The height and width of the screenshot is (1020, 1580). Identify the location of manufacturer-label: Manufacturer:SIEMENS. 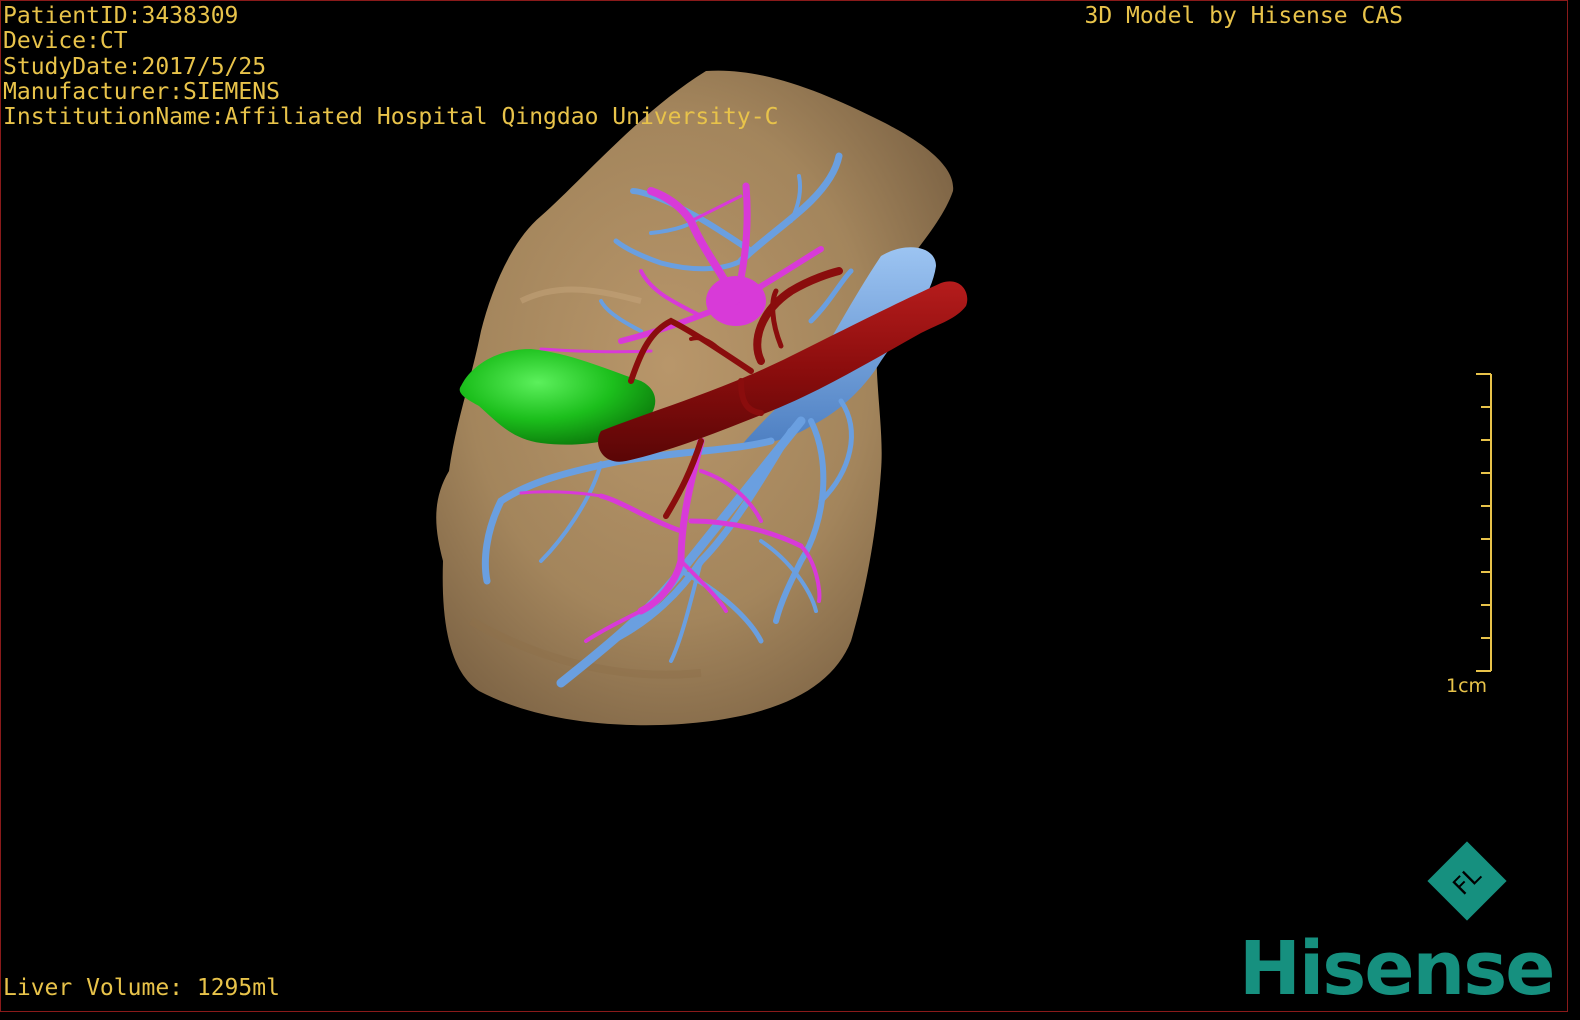
(141, 91).